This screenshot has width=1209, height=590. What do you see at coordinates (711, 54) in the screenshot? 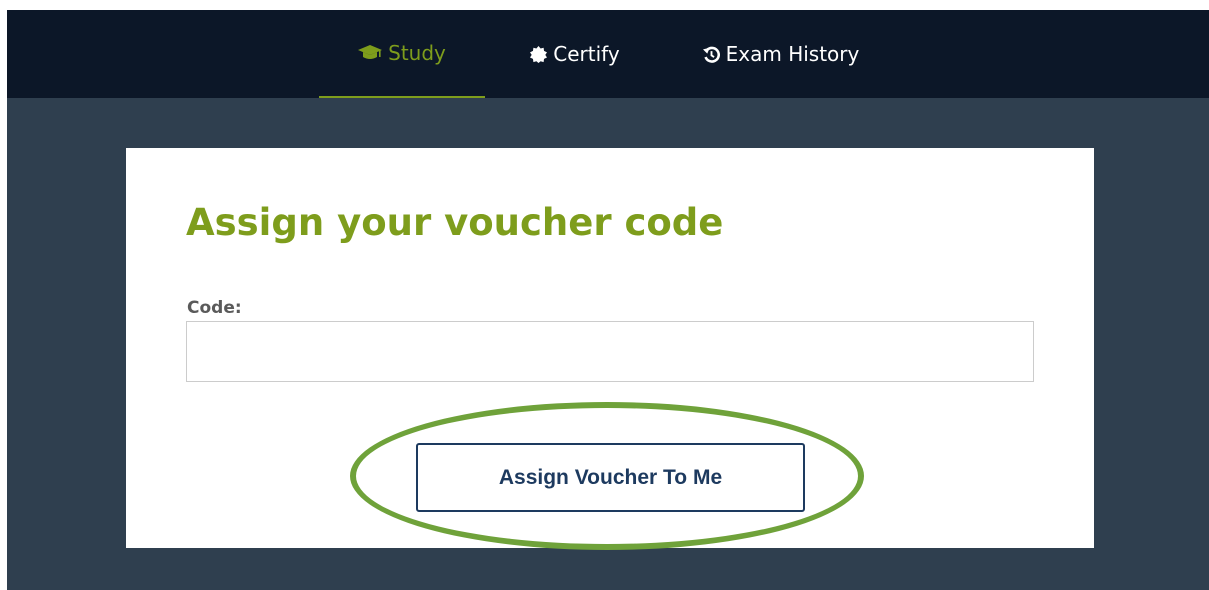
I see `history-icon` at bounding box center [711, 54].